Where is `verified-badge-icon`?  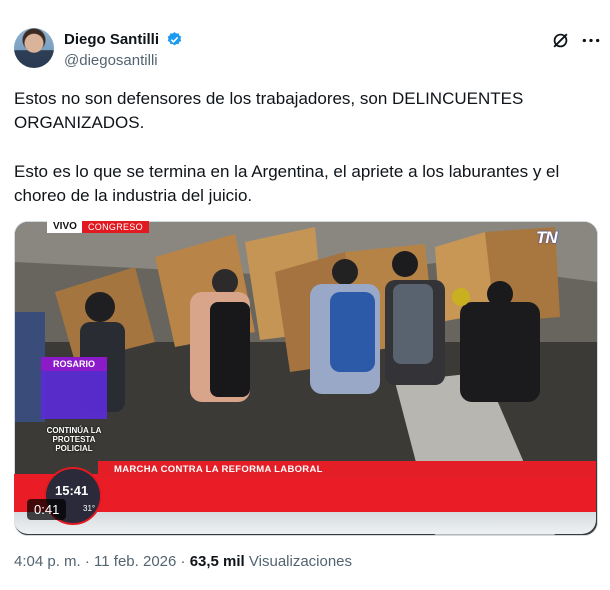
verified-badge-icon is located at coordinates (174, 39).